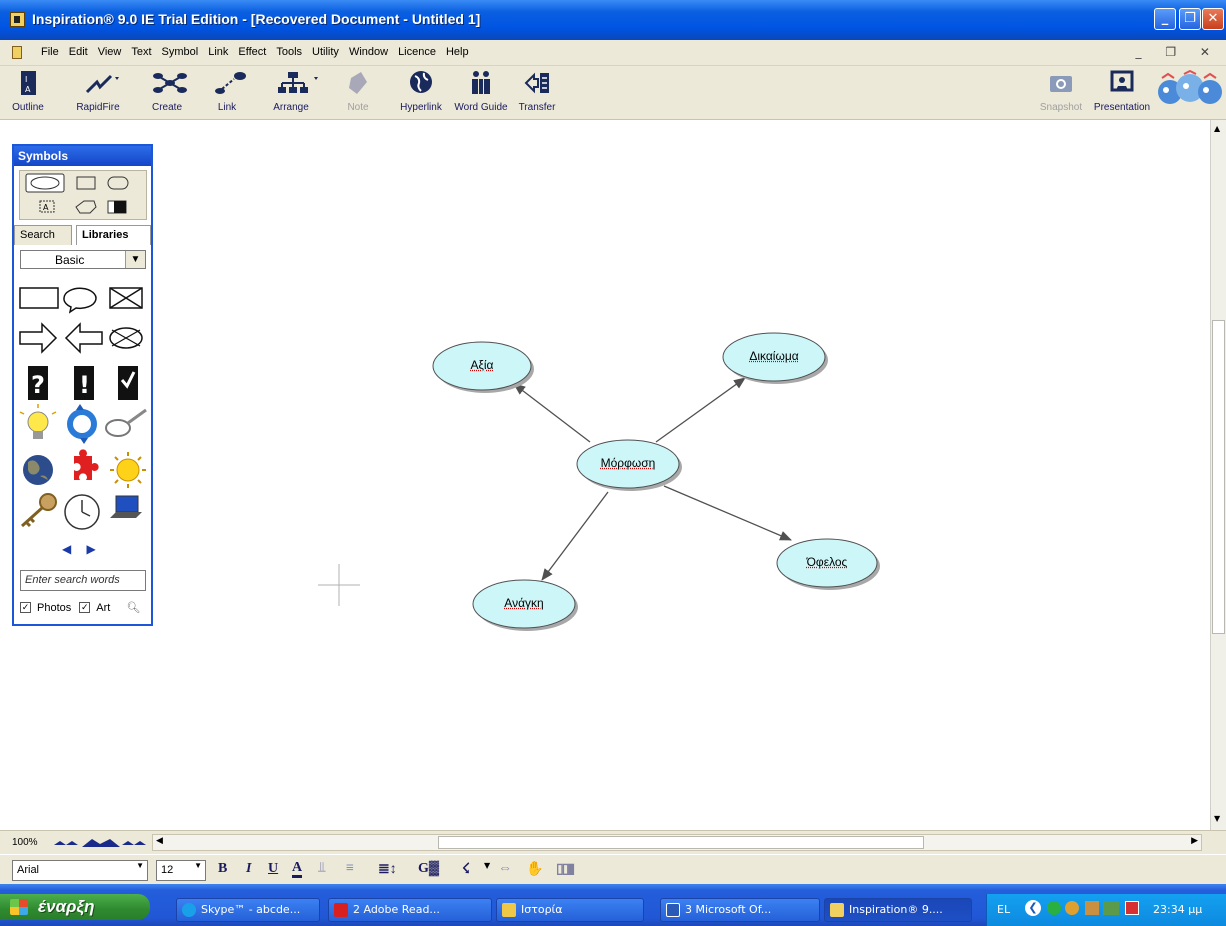 The width and height of the screenshot is (1226, 926). I want to click on resize-icon: ⇔, so click(505, 869).